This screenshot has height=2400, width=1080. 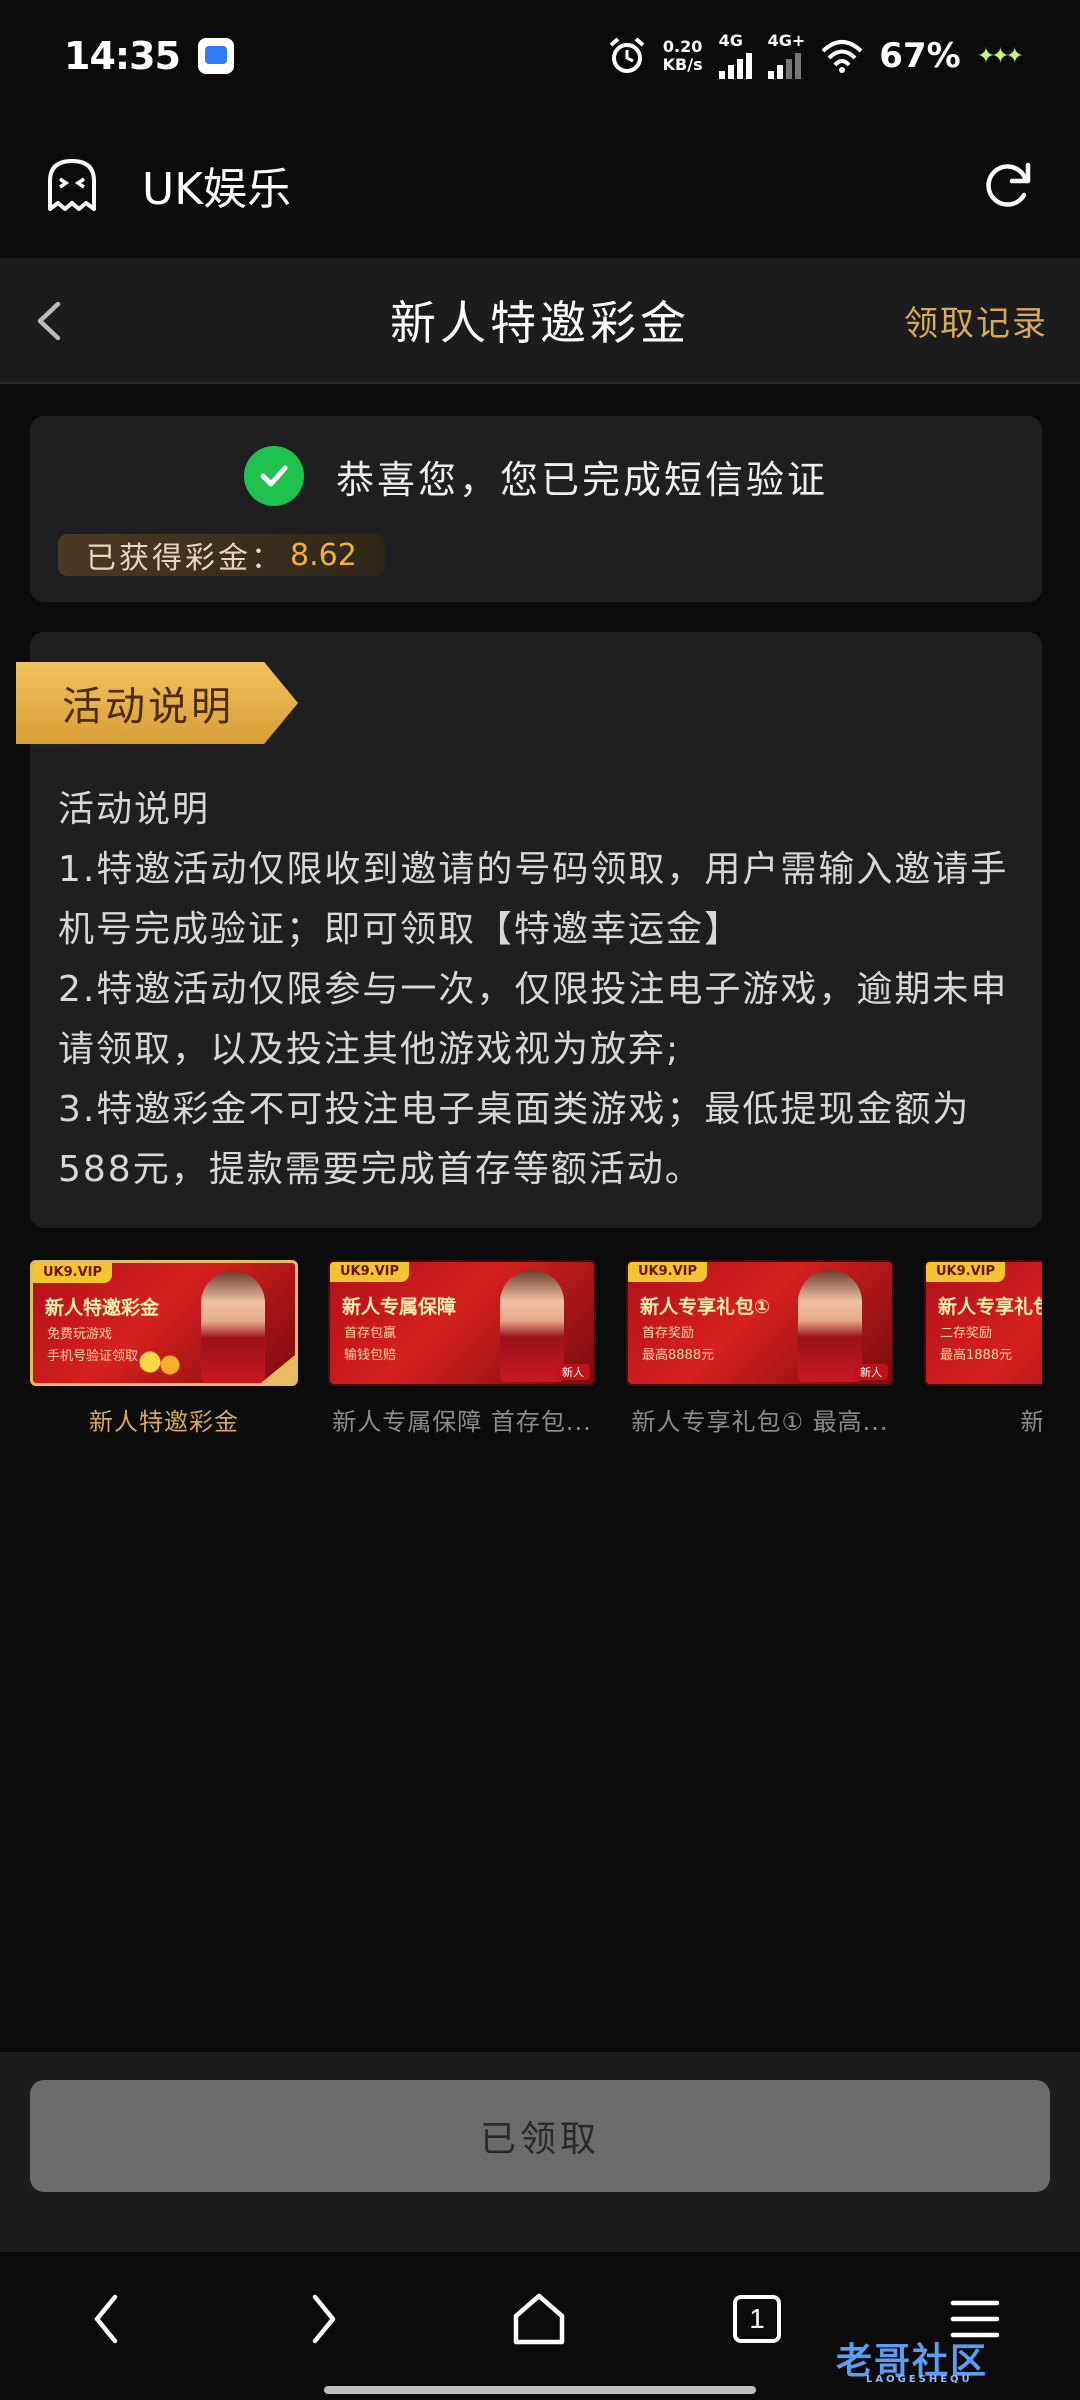 I want to click on success-row: 恭喜您，您已完成短信验证, so click(x=536, y=476).